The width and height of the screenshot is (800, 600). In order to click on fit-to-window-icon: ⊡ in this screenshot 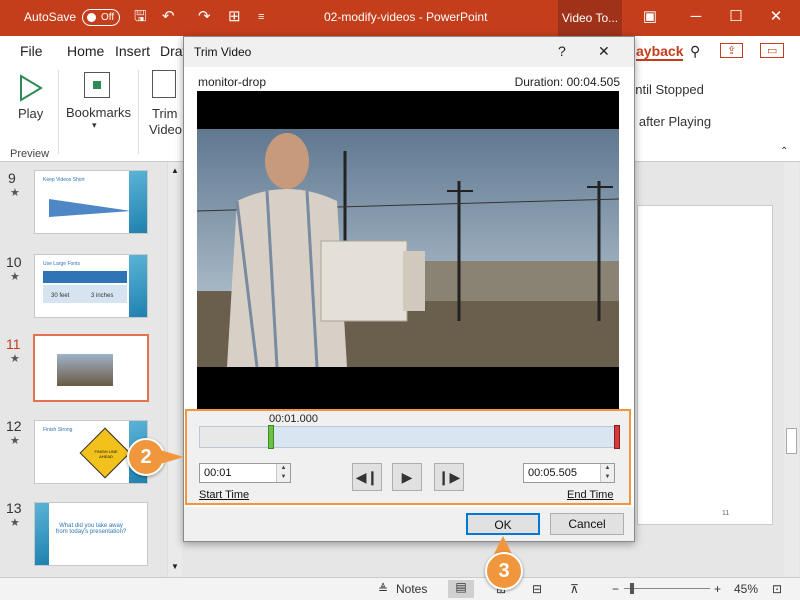, I will do `click(777, 589)`.